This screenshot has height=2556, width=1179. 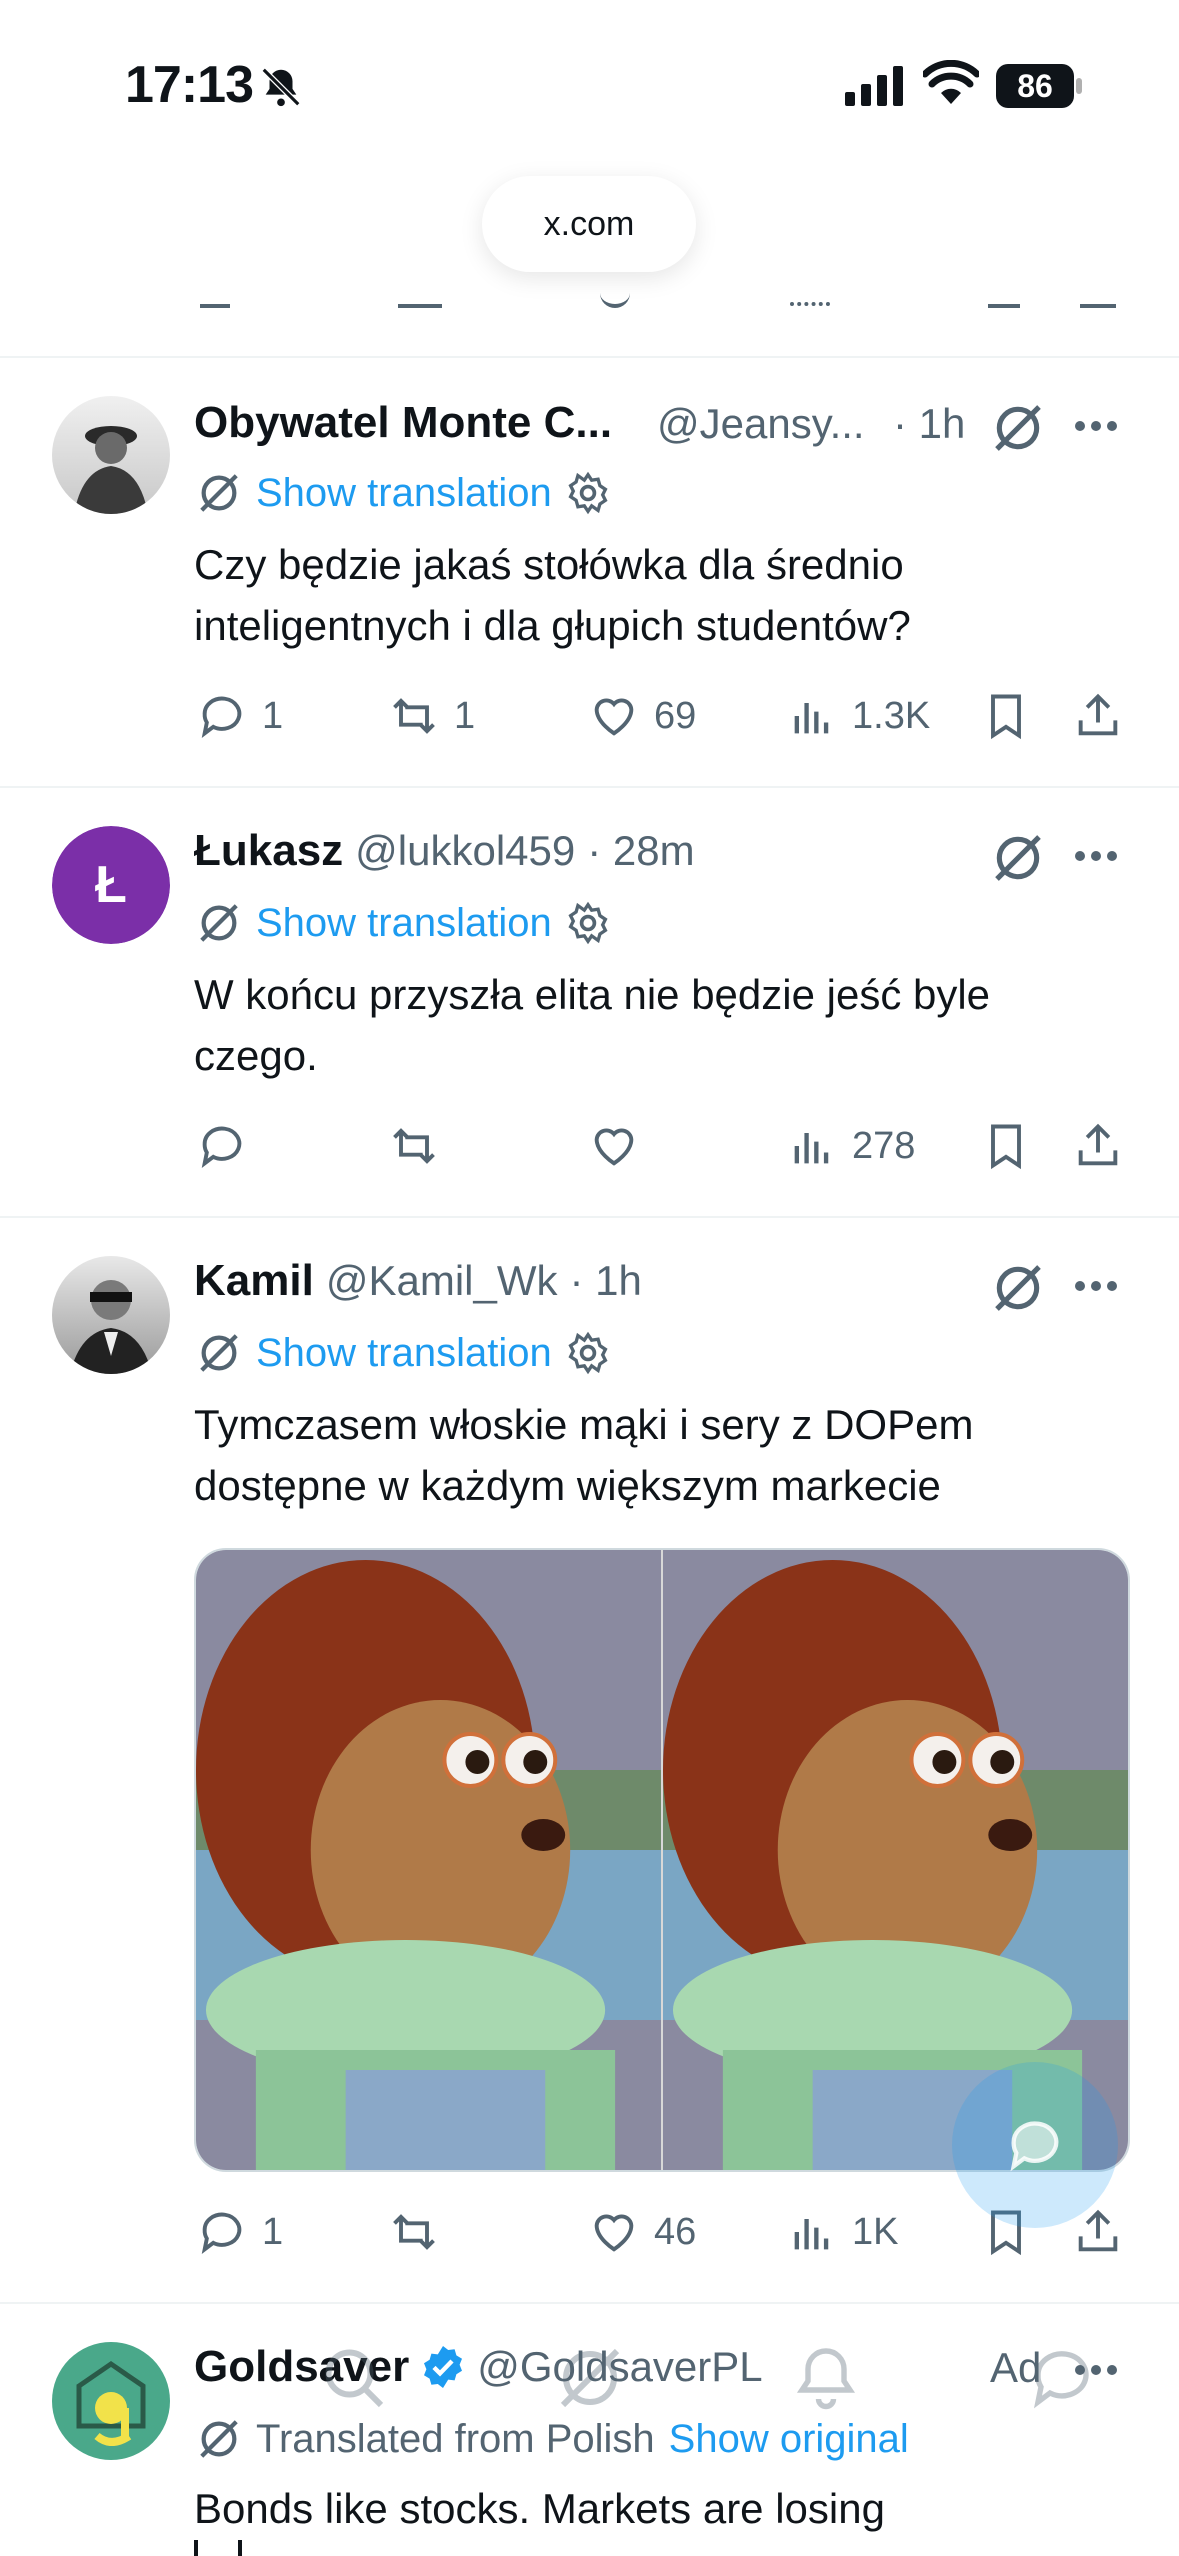 I want to click on tweet-text-overflow, so click(x=224, y=2548).